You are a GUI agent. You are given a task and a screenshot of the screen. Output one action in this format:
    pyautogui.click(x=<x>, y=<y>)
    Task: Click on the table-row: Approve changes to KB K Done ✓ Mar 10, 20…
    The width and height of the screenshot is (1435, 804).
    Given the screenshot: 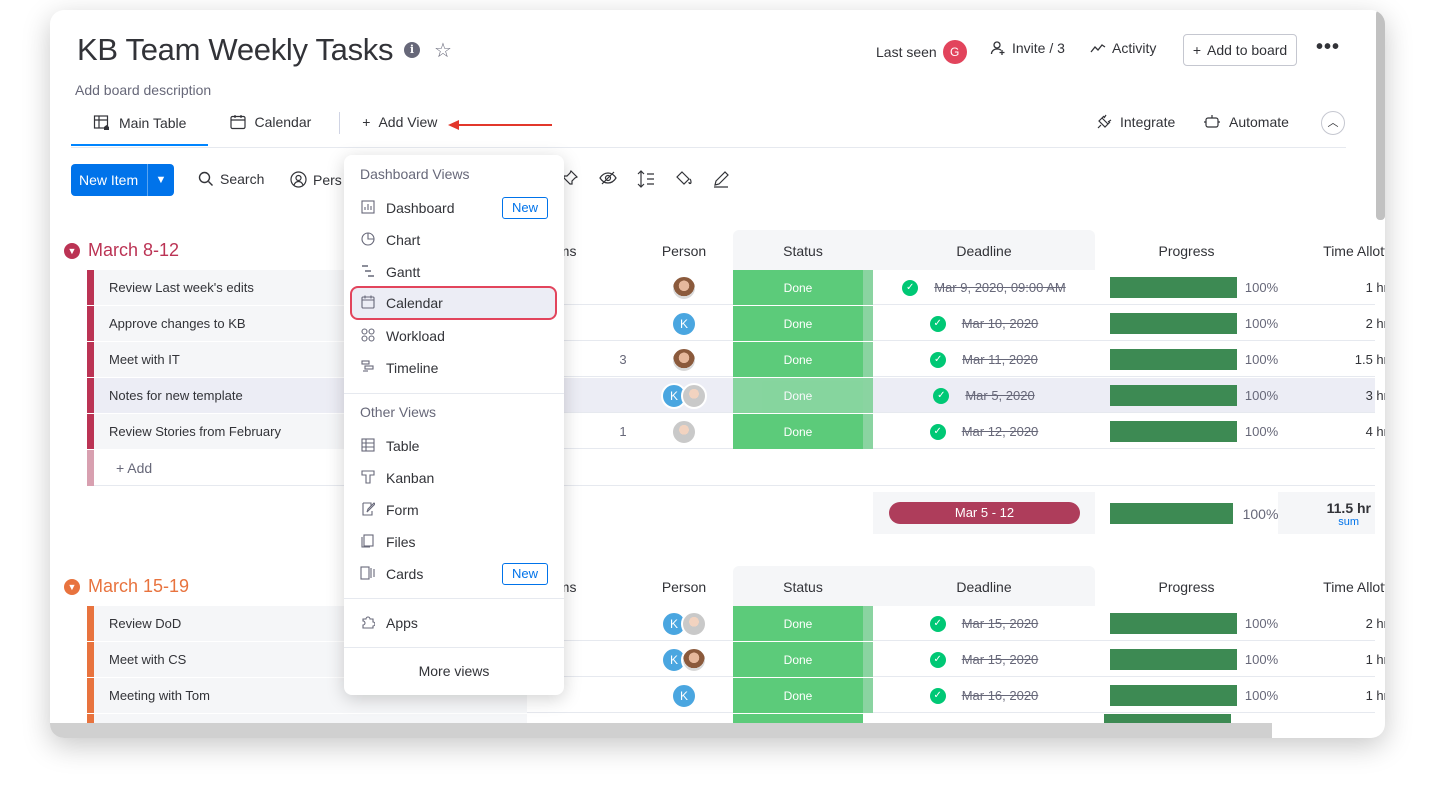 What is the action you would take?
    pyautogui.click(x=736, y=323)
    